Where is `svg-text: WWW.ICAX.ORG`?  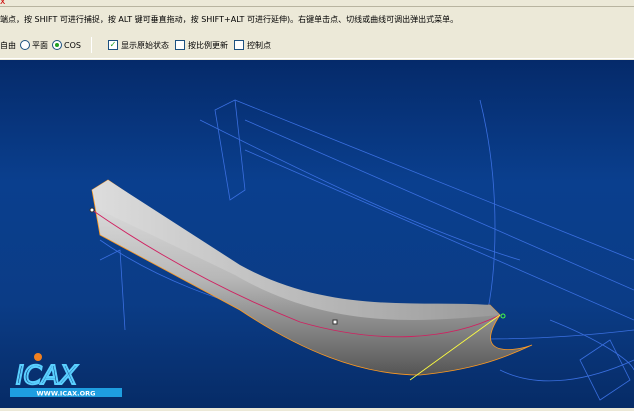 svg-text: WWW.ICAX.ORG is located at coordinates (65, 394).